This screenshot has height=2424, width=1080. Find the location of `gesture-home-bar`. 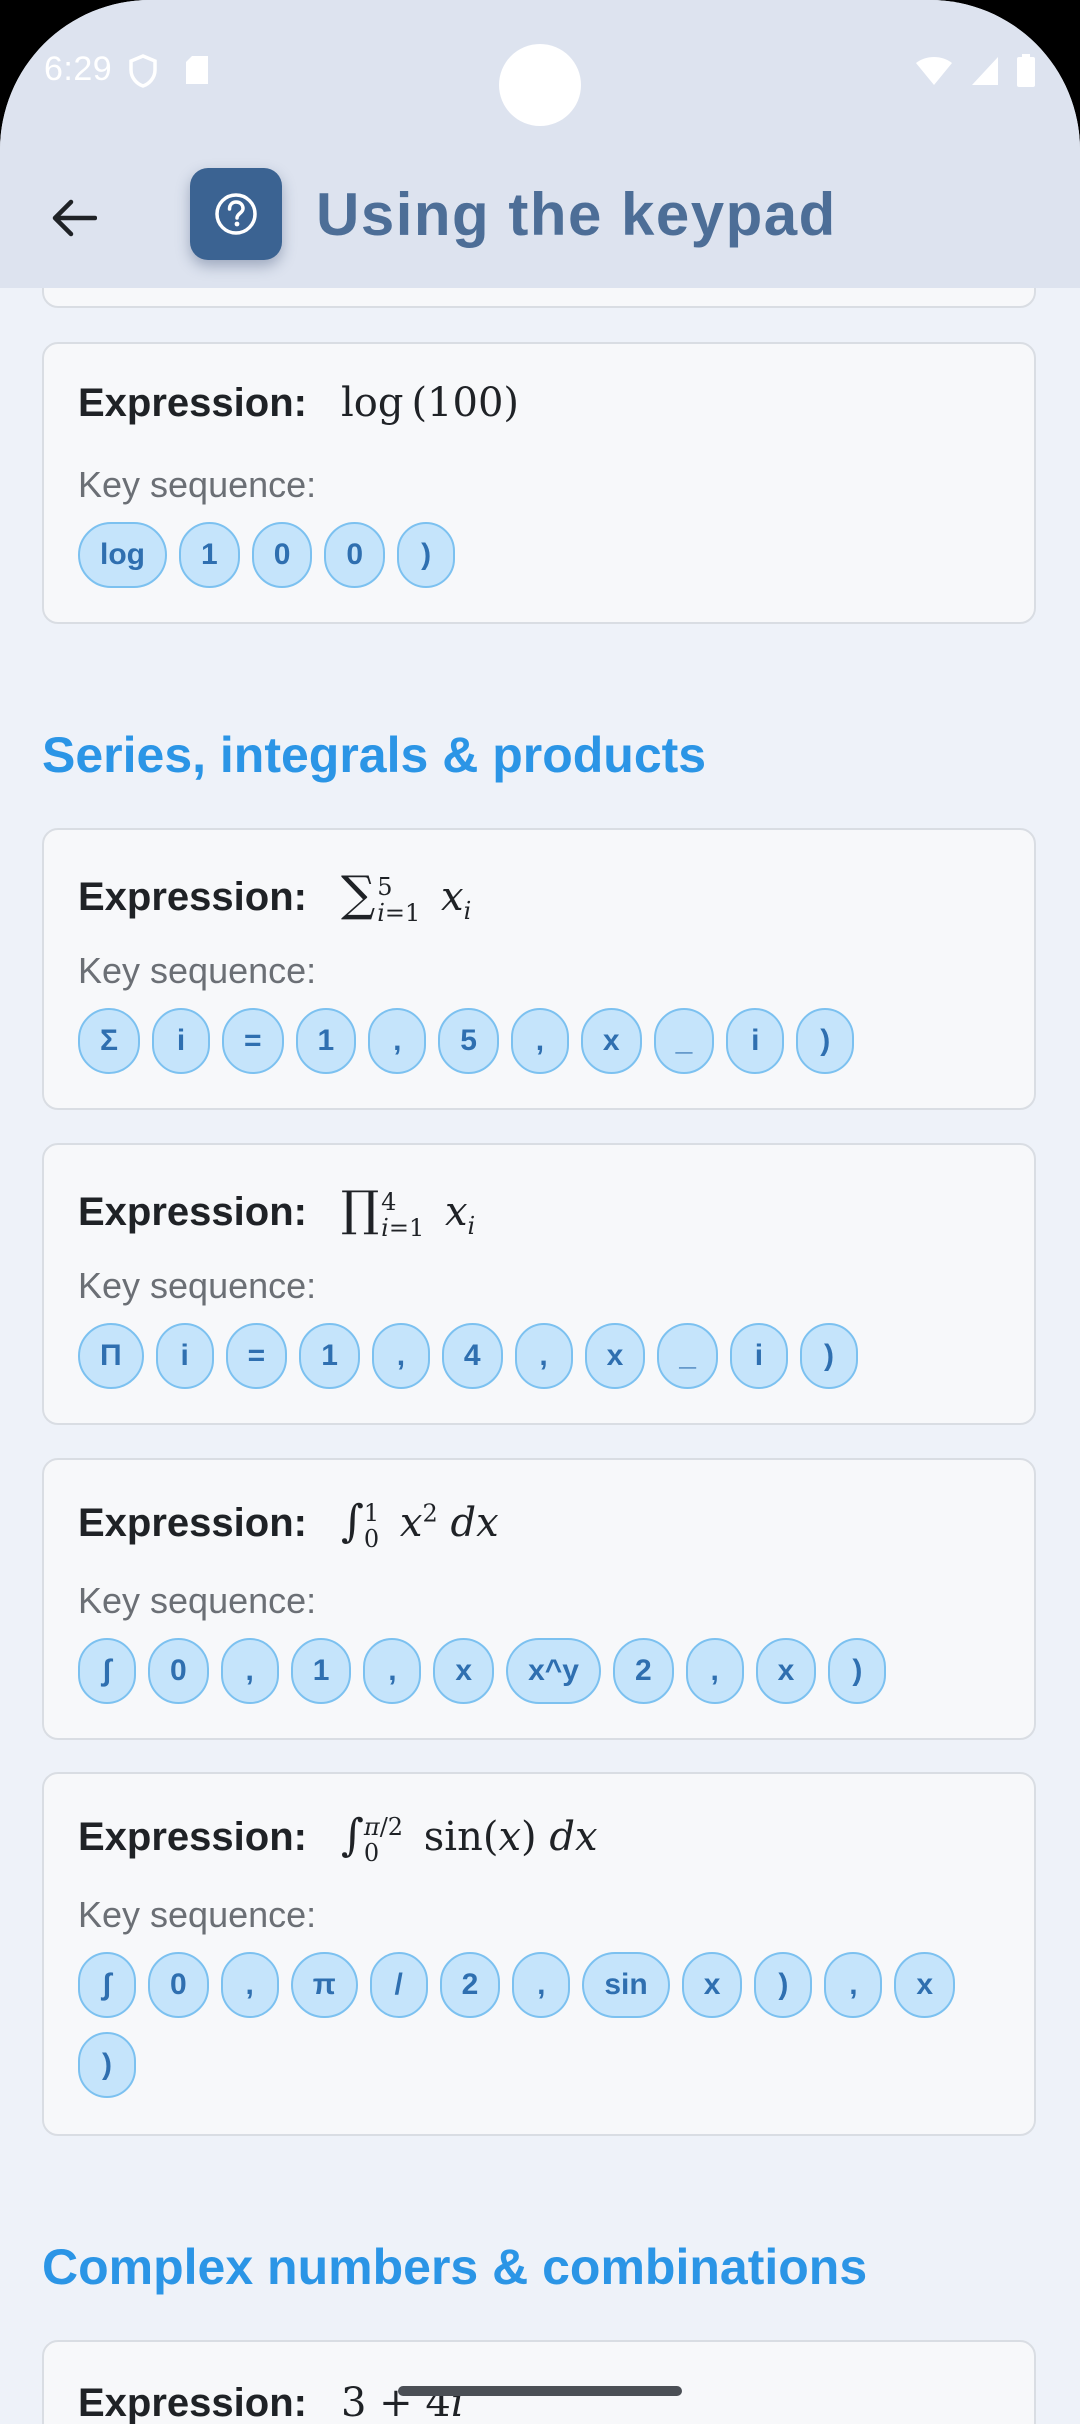

gesture-home-bar is located at coordinates (540, 2391).